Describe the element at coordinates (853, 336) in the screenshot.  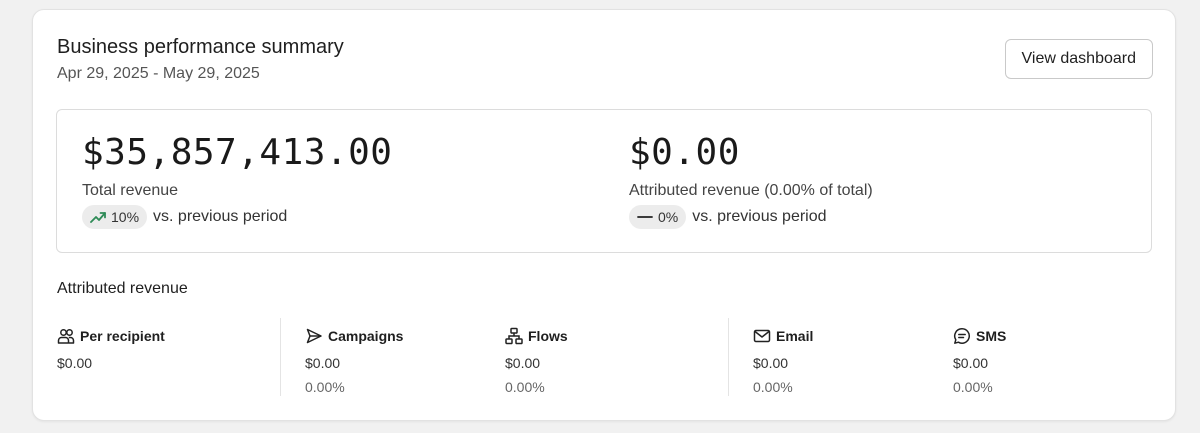
I see `column-header: Email` at that location.